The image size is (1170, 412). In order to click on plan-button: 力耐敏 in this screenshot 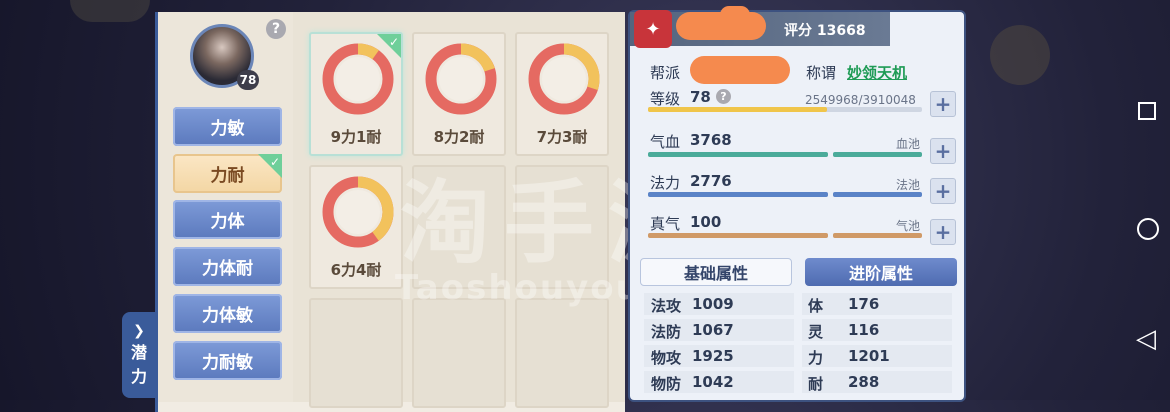, I will do `click(227, 360)`.